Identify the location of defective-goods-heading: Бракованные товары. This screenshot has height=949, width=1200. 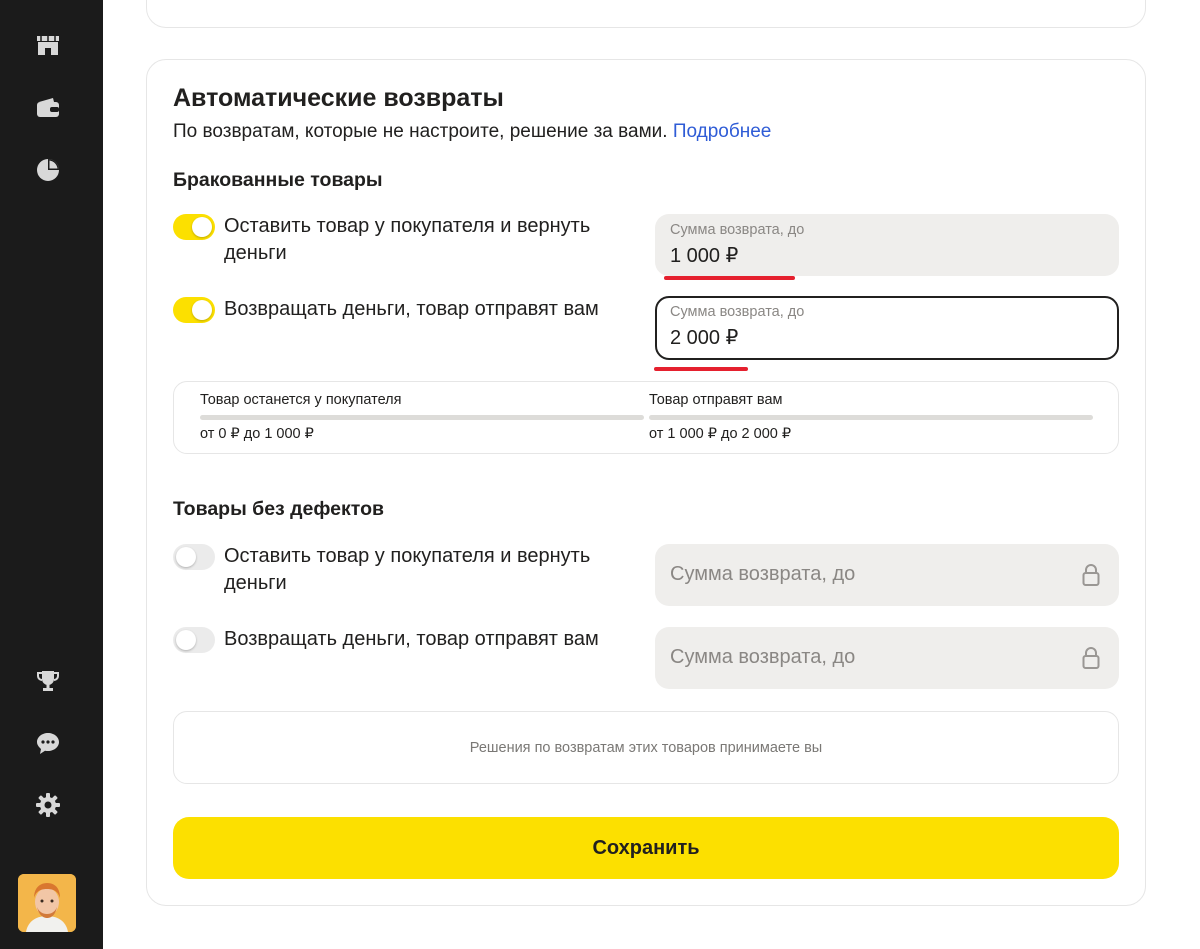
(278, 180).